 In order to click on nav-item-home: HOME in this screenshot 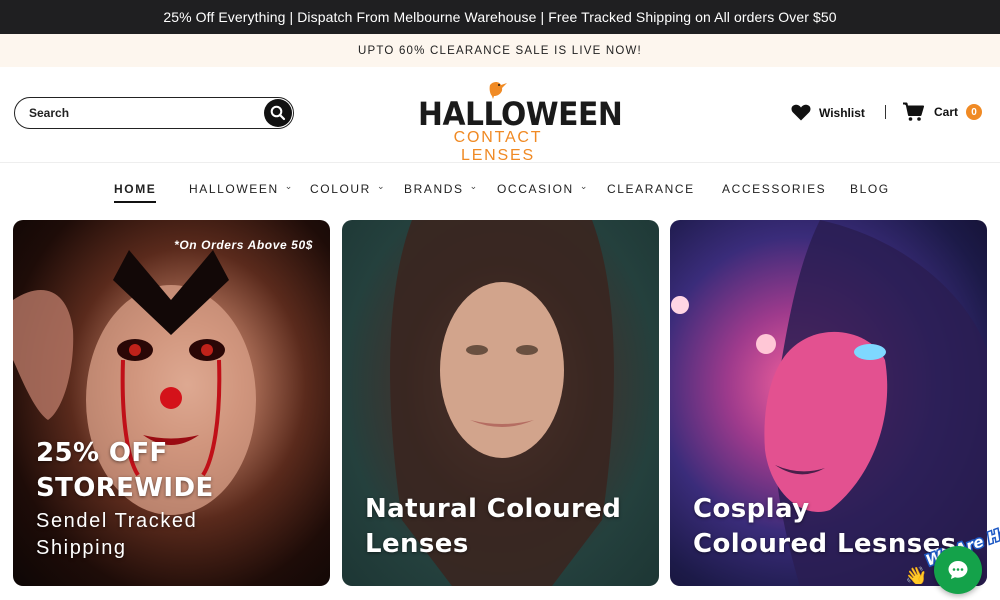, I will do `click(135, 192)`.